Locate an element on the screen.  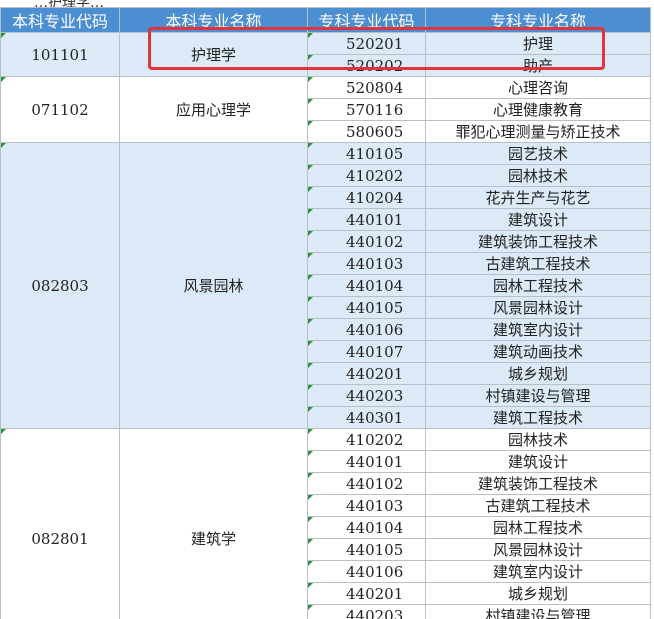
college-name-cell: 护理 is located at coordinates (538, 43).